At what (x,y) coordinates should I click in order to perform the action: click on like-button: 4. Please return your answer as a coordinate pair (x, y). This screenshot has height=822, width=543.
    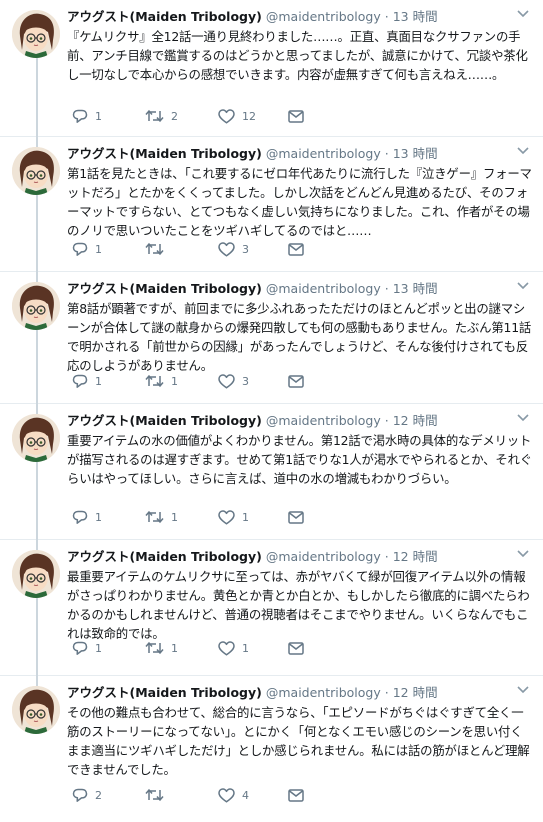
    Looking at the image, I should click on (253, 795).